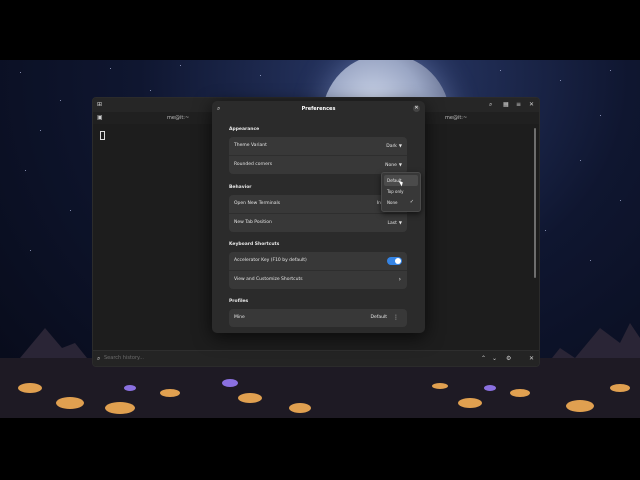  I want to click on scrollbar, so click(535, 203).